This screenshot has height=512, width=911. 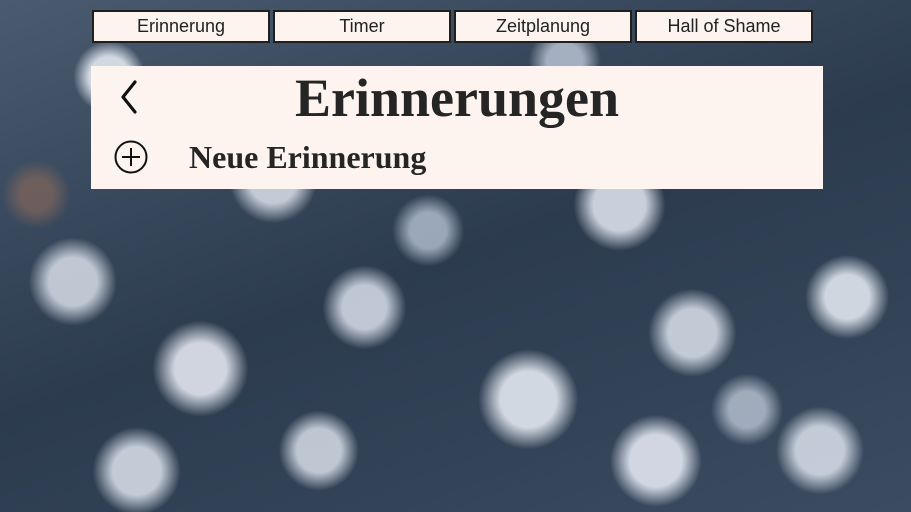 I want to click on page-title: Erinnerungen, so click(x=457, y=98).